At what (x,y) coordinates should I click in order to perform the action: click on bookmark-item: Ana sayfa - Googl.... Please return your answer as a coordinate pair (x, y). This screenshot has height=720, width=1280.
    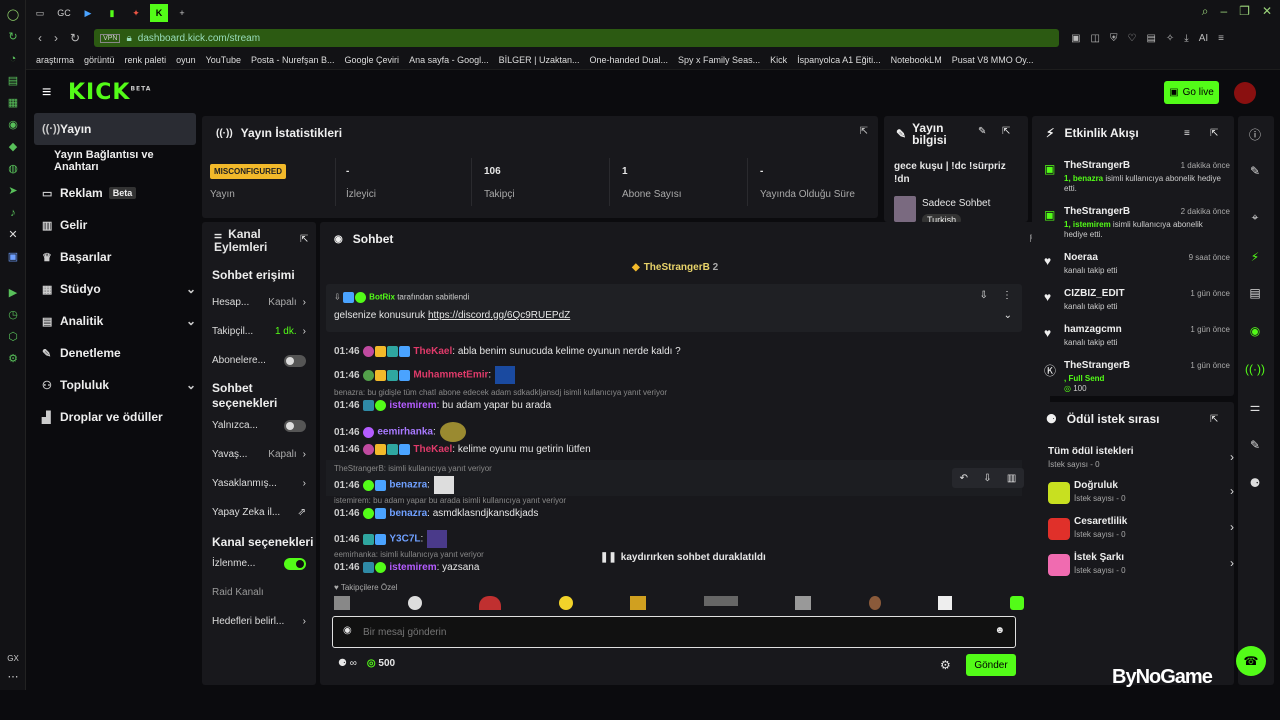
    Looking at the image, I should click on (449, 60).